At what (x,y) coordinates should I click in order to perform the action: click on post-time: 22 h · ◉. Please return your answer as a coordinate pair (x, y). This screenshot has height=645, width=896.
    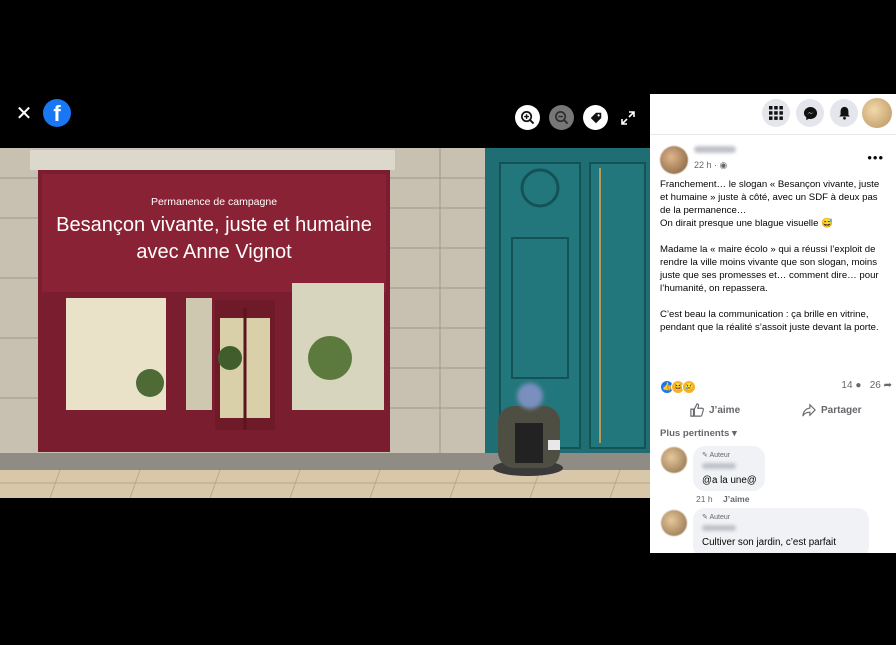
    Looking at the image, I should click on (710, 165).